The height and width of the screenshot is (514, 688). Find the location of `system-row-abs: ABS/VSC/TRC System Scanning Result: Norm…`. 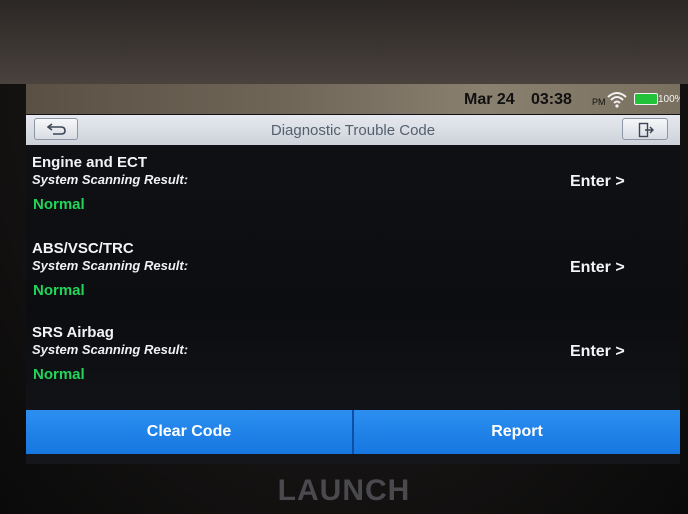

system-row-abs: ABS/VSC/TRC System Scanning Result: Norm… is located at coordinates (353, 280).